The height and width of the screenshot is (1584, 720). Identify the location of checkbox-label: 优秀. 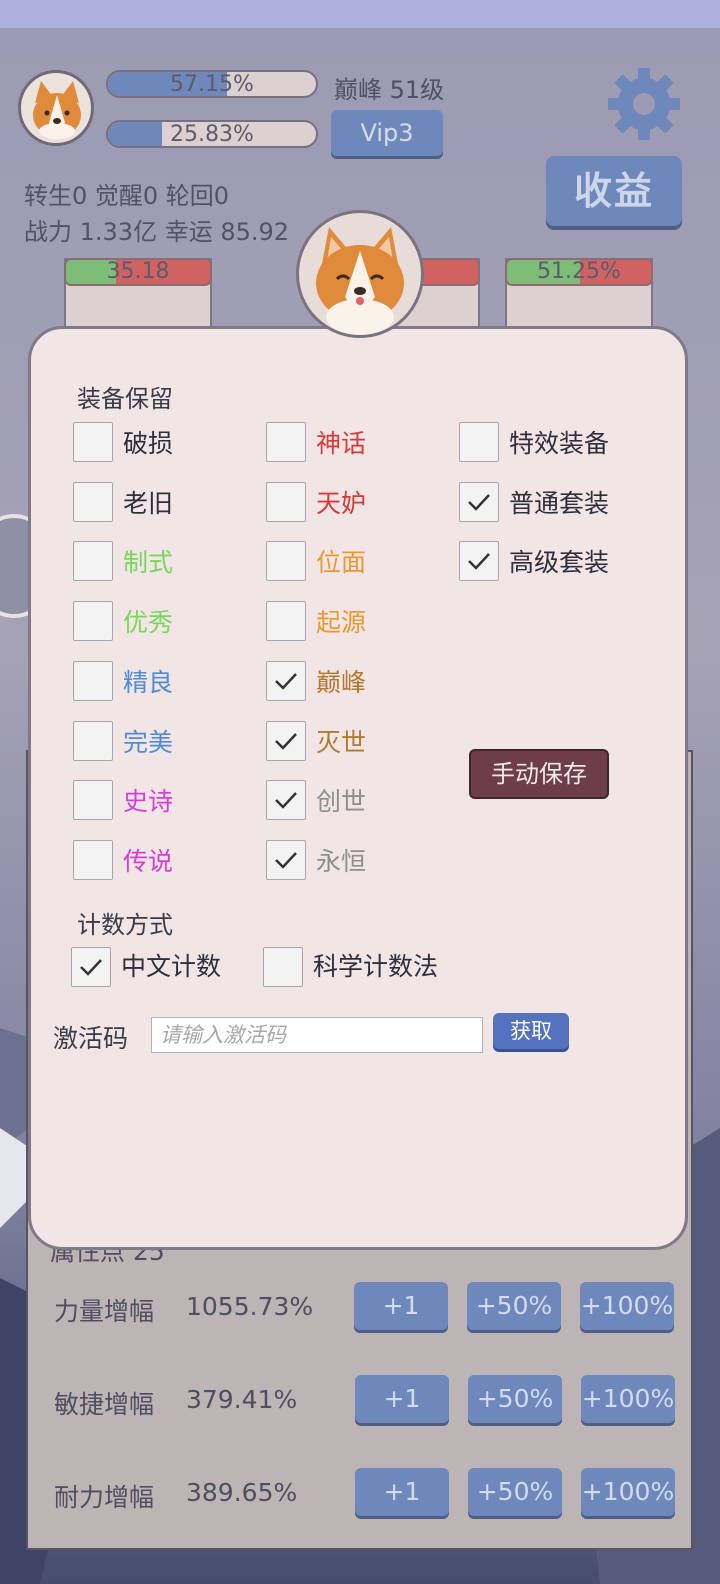
(148, 623).